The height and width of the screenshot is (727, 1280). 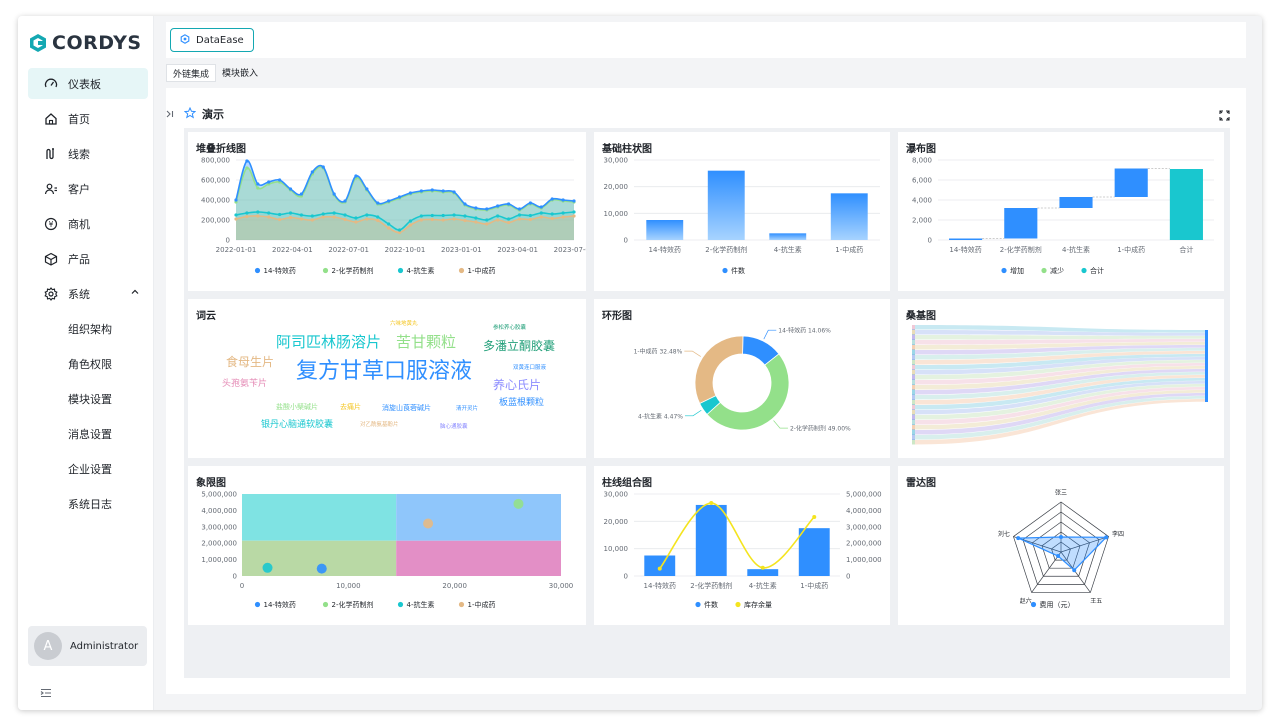 What do you see at coordinates (104, 646) in the screenshot?
I see `user-name: Administrator` at bounding box center [104, 646].